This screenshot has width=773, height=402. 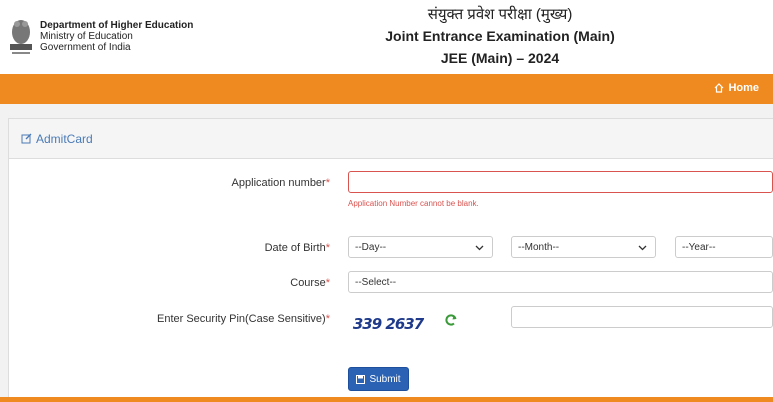 I want to click on application-number-input, so click(x=560, y=182).